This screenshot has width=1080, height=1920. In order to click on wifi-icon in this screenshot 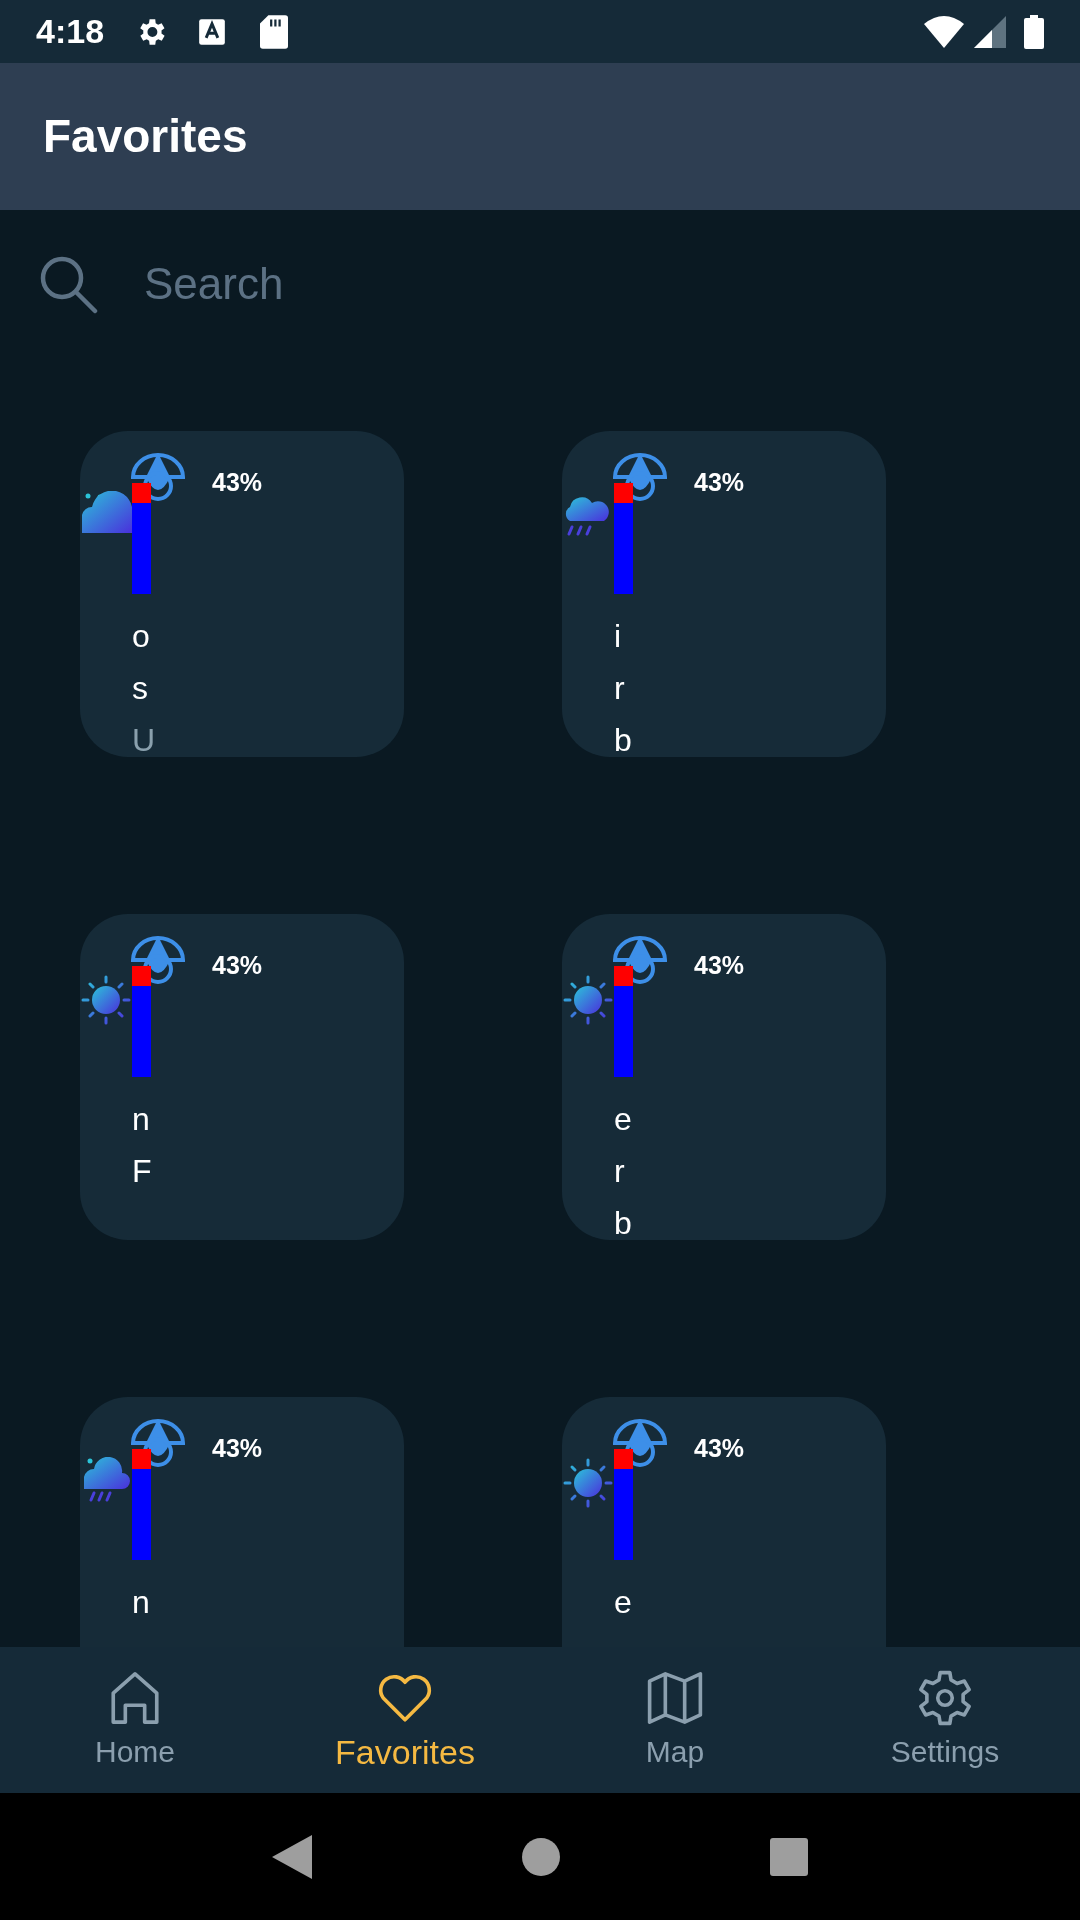, I will do `click(944, 31)`.